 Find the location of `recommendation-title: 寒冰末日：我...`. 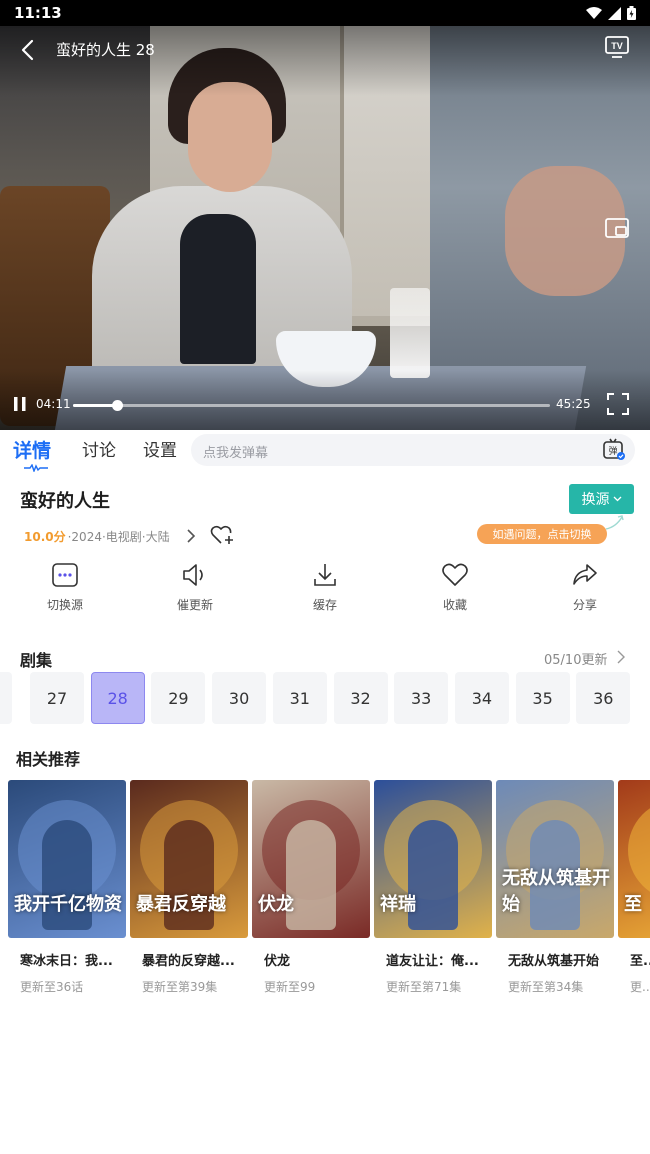

recommendation-title: 寒冰末日：我... is located at coordinates (66, 961).